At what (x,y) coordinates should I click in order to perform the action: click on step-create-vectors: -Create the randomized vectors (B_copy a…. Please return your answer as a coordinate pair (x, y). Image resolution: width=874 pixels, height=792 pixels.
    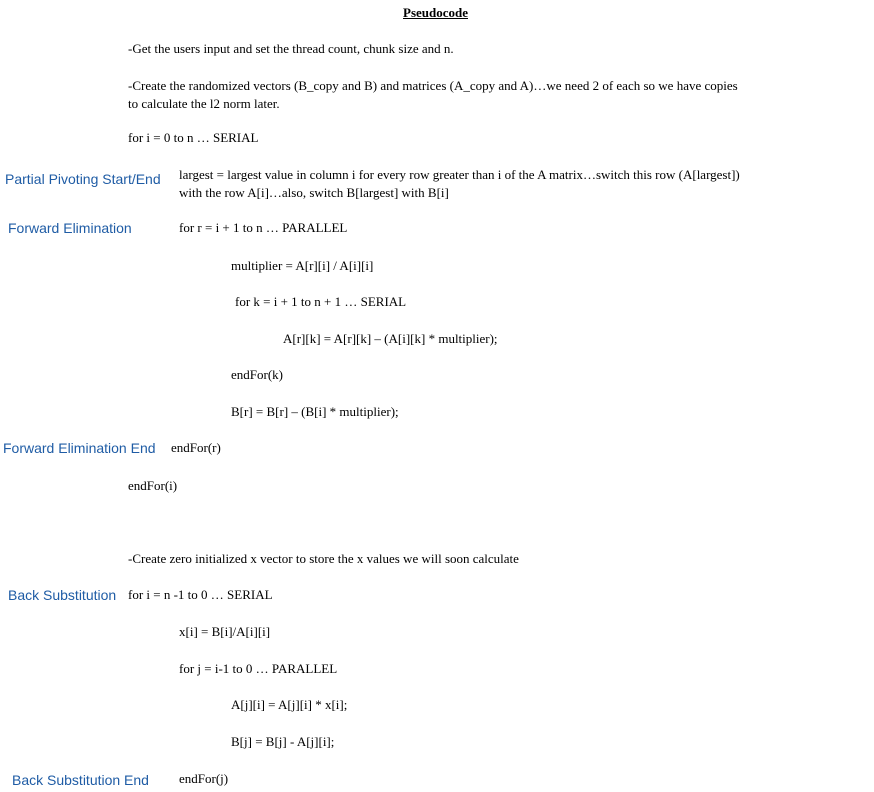
    Looking at the image, I should click on (433, 94).